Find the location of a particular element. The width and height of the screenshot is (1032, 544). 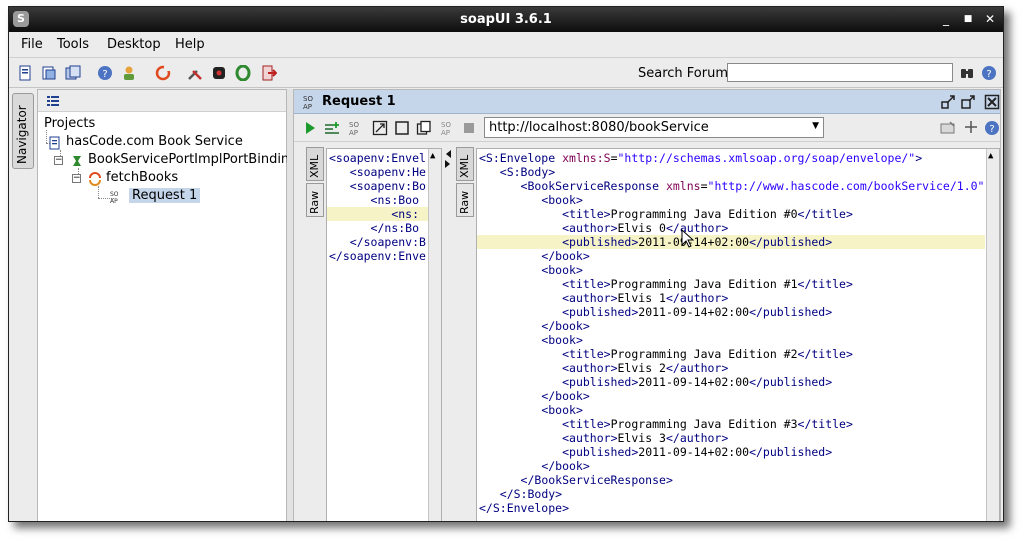

collapse-all-icon is located at coordinates (53, 101).